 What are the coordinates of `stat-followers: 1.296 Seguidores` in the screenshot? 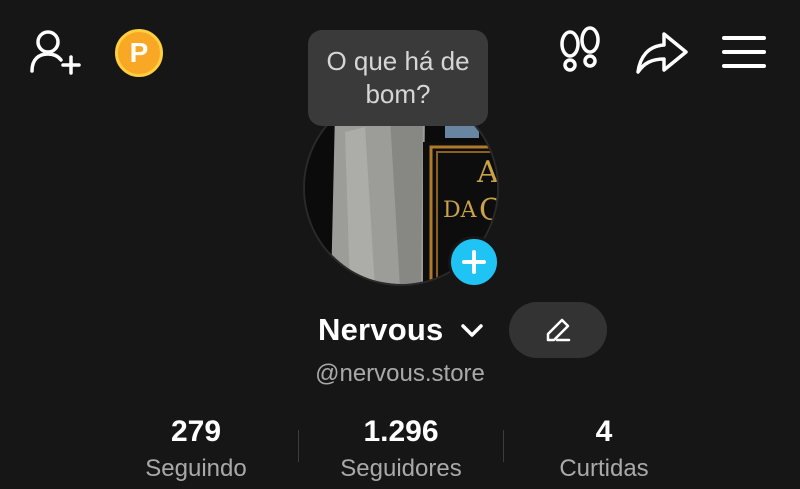 It's located at (401, 447).